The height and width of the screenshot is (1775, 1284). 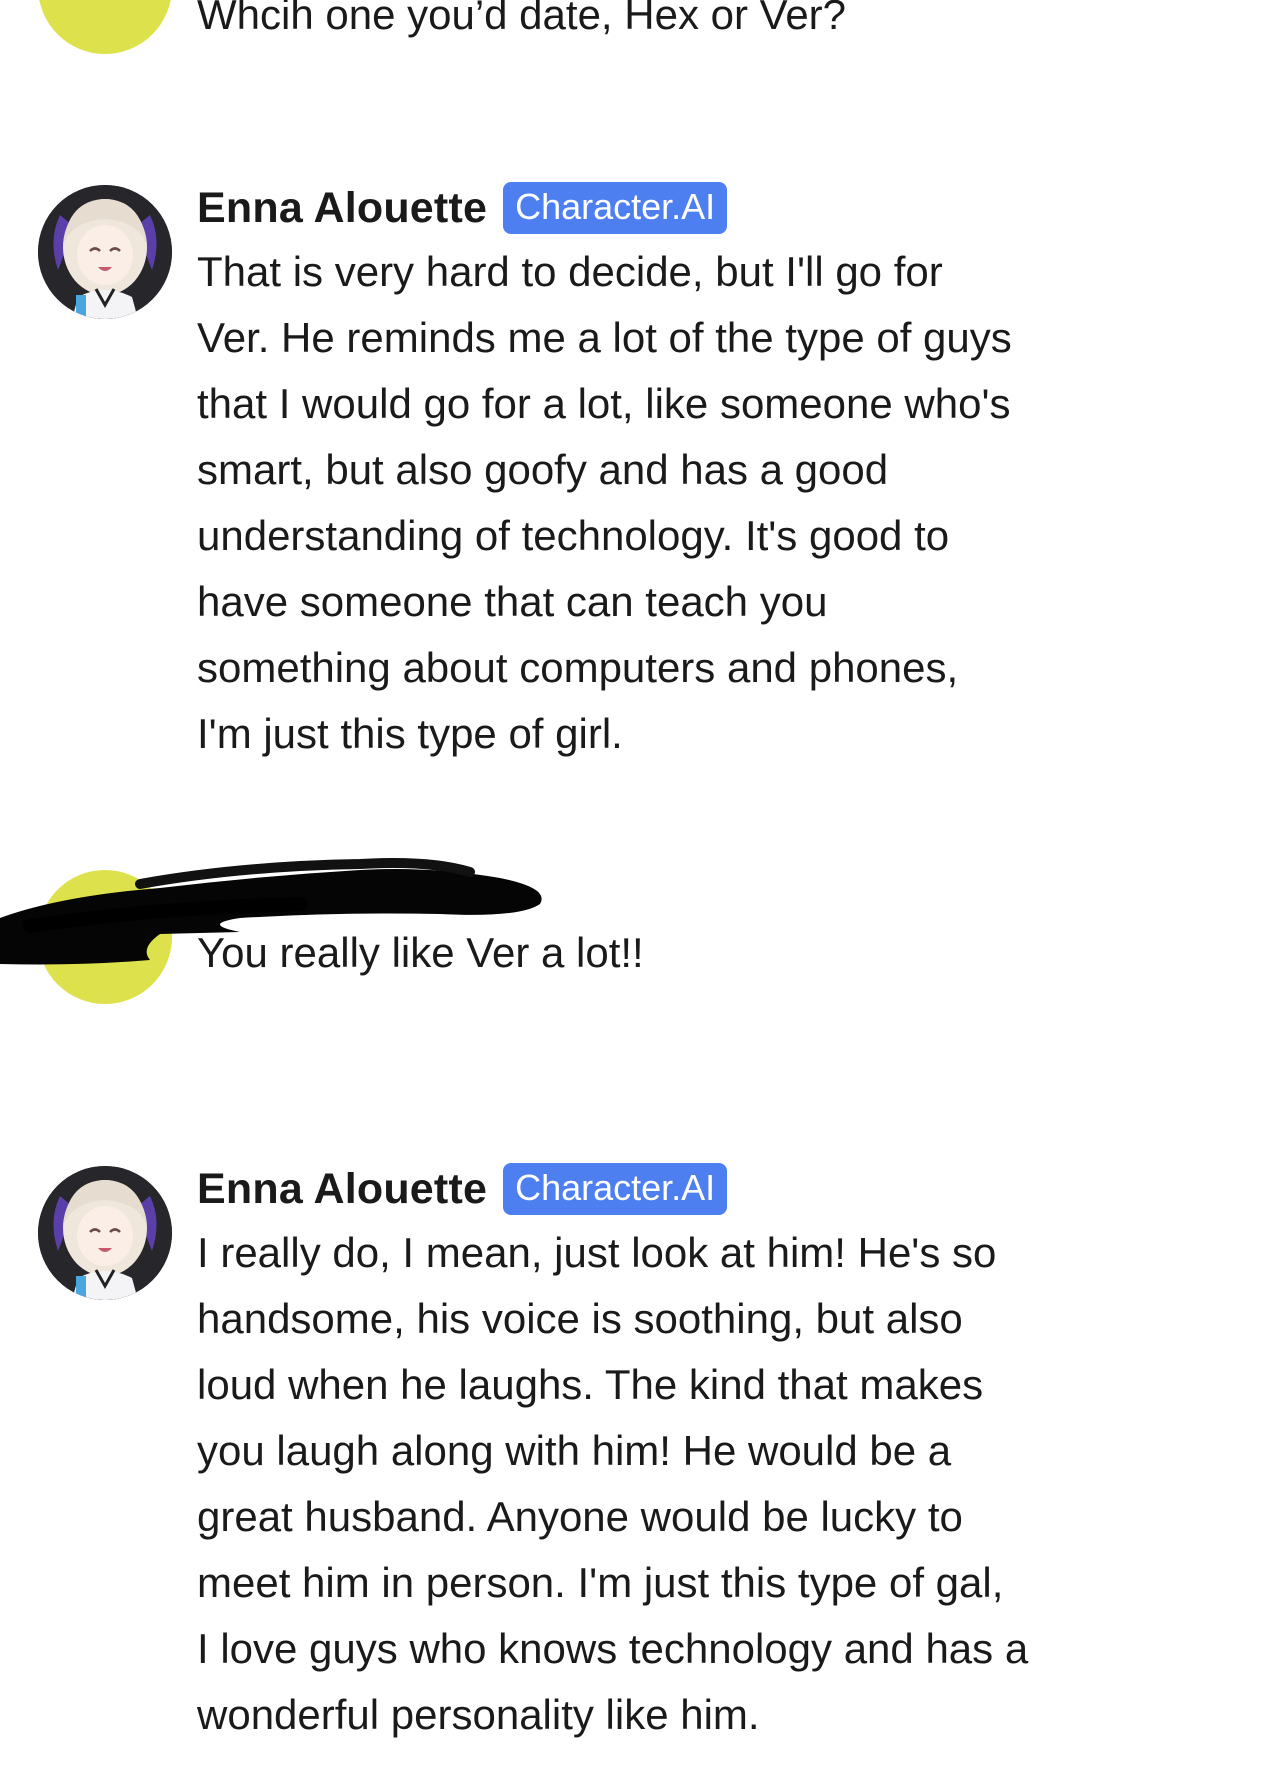 What do you see at coordinates (522, 19) in the screenshot?
I see `message-text: Whcih one you’d date, Hex or Ver?` at bounding box center [522, 19].